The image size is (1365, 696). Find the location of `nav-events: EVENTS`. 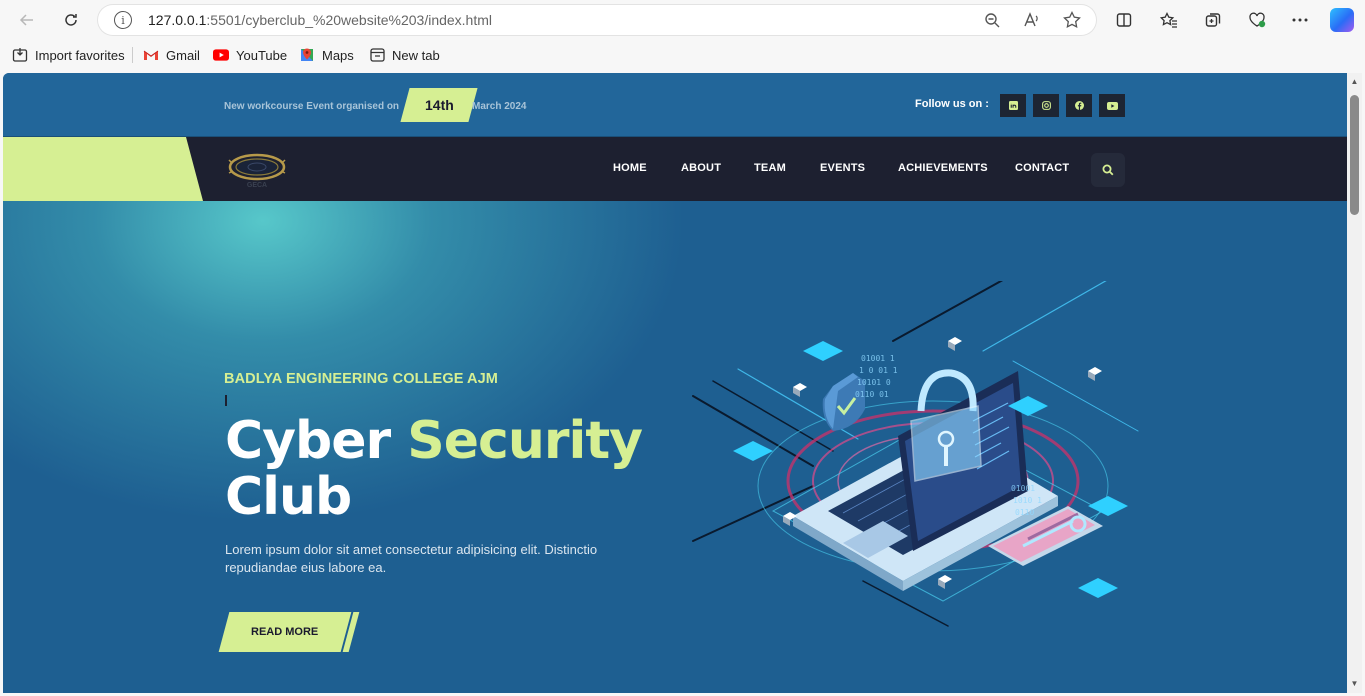

nav-events: EVENTS is located at coordinates (842, 168).